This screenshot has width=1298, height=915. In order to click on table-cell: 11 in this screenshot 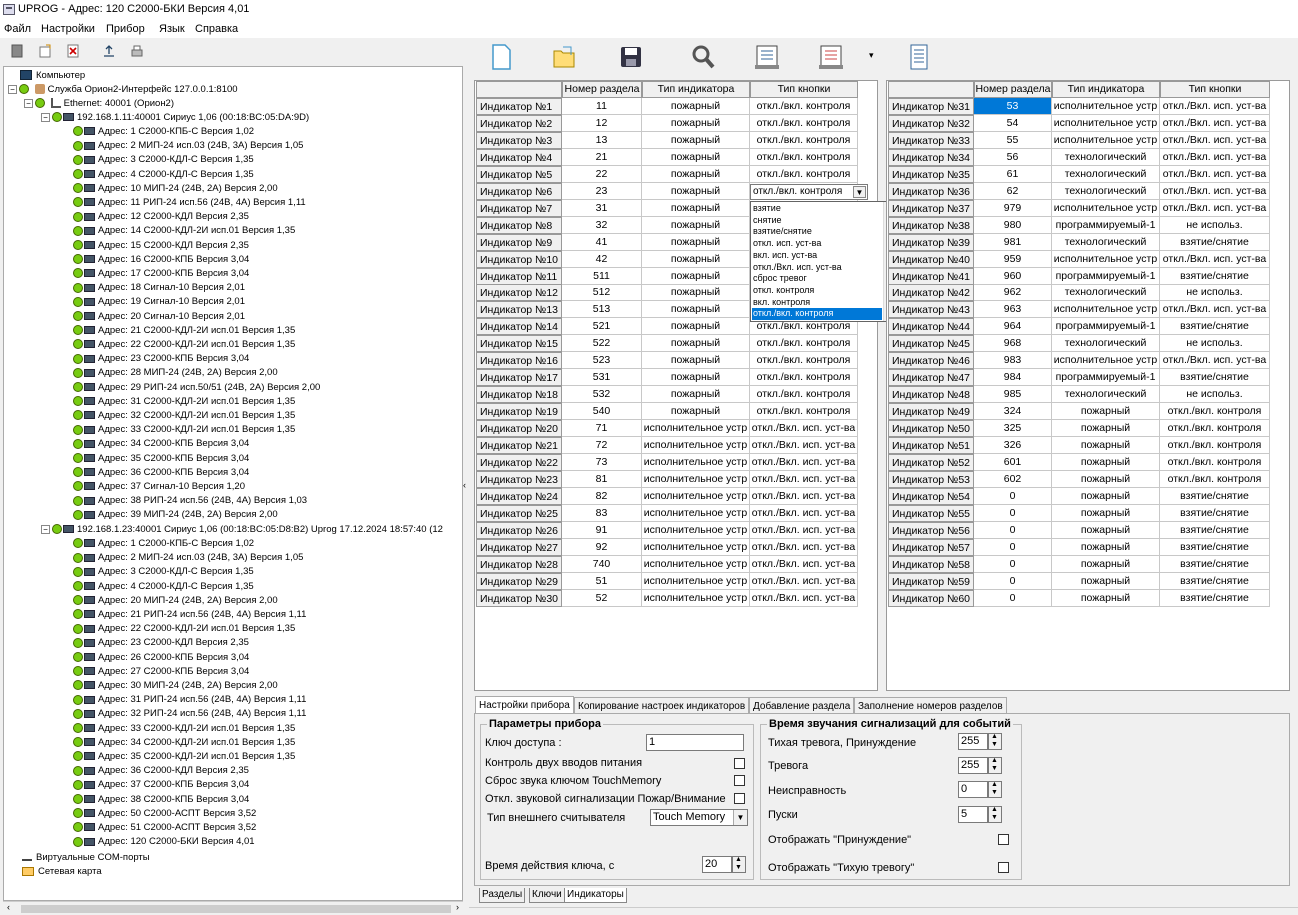, I will do `click(602, 106)`.